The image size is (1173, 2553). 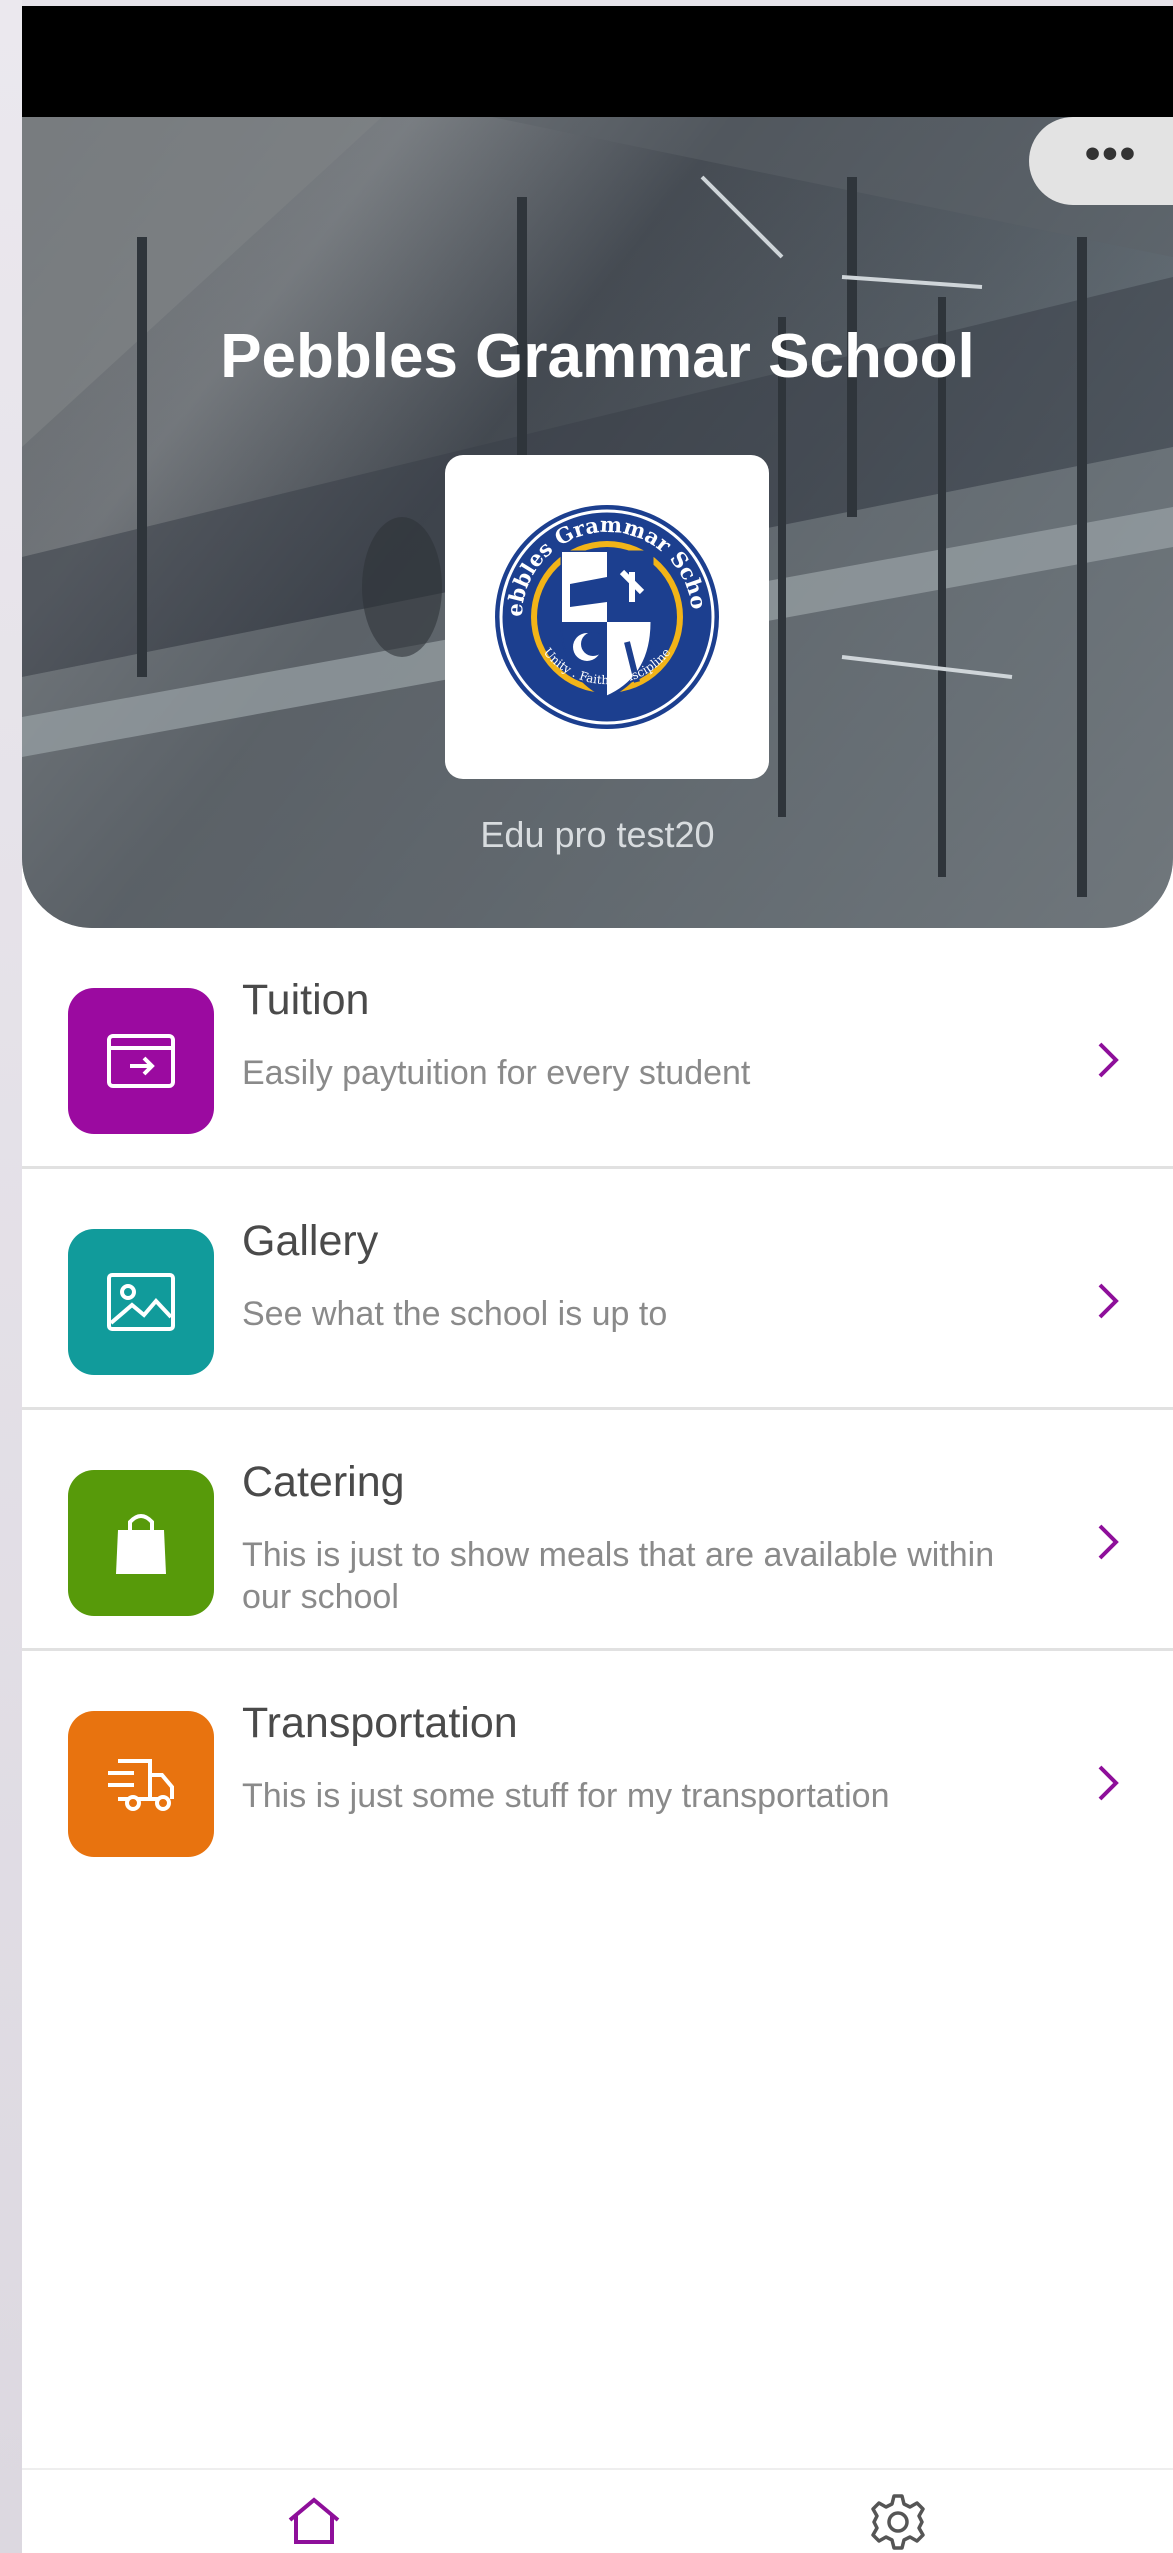 I want to click on catering-tile, so click(x=141, y=1543).